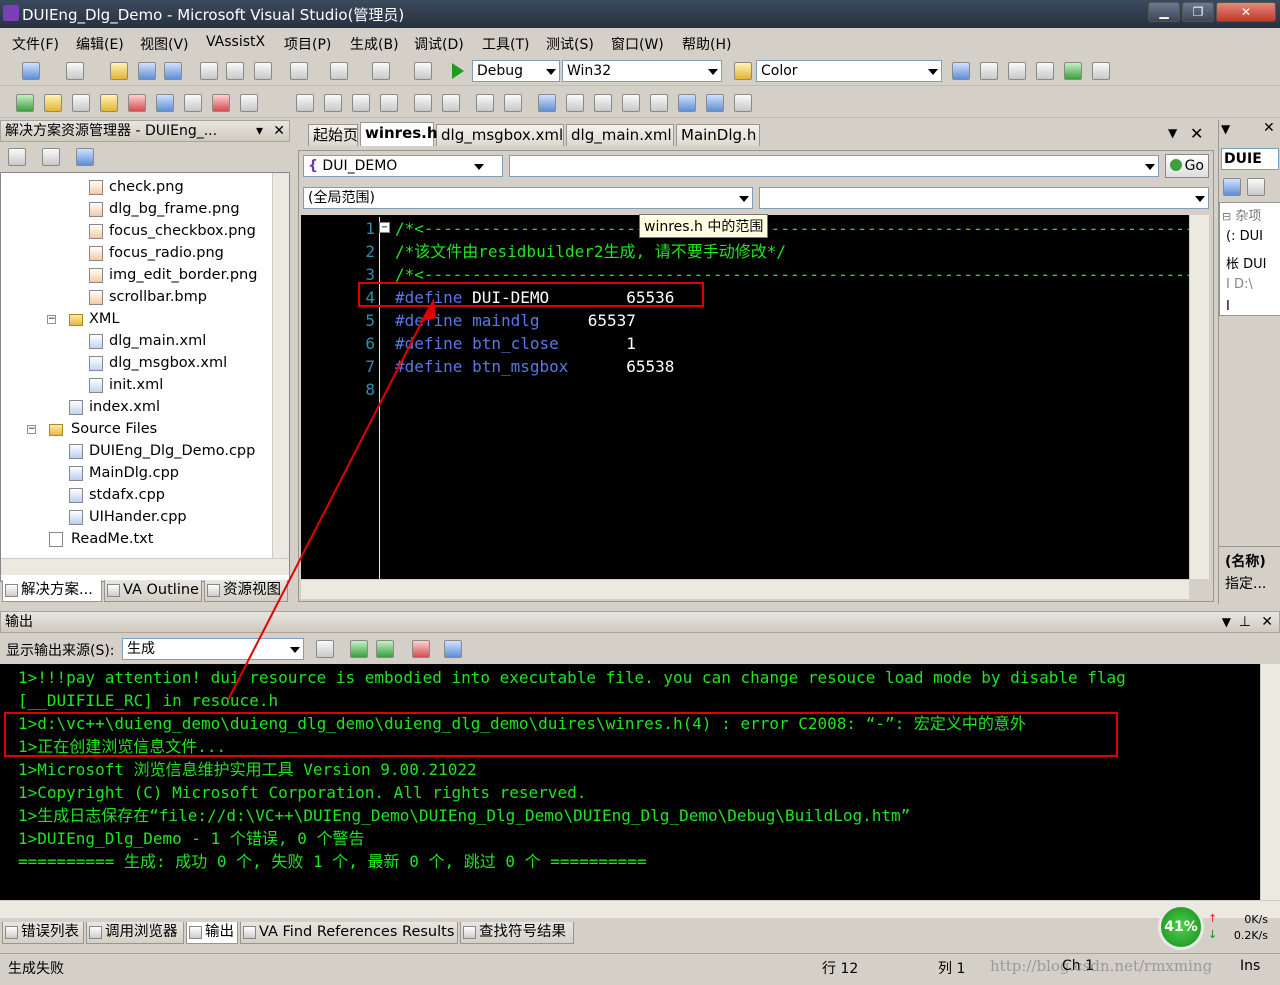  I want to click on tab-winres-h: winres.h, so click(399, 134).